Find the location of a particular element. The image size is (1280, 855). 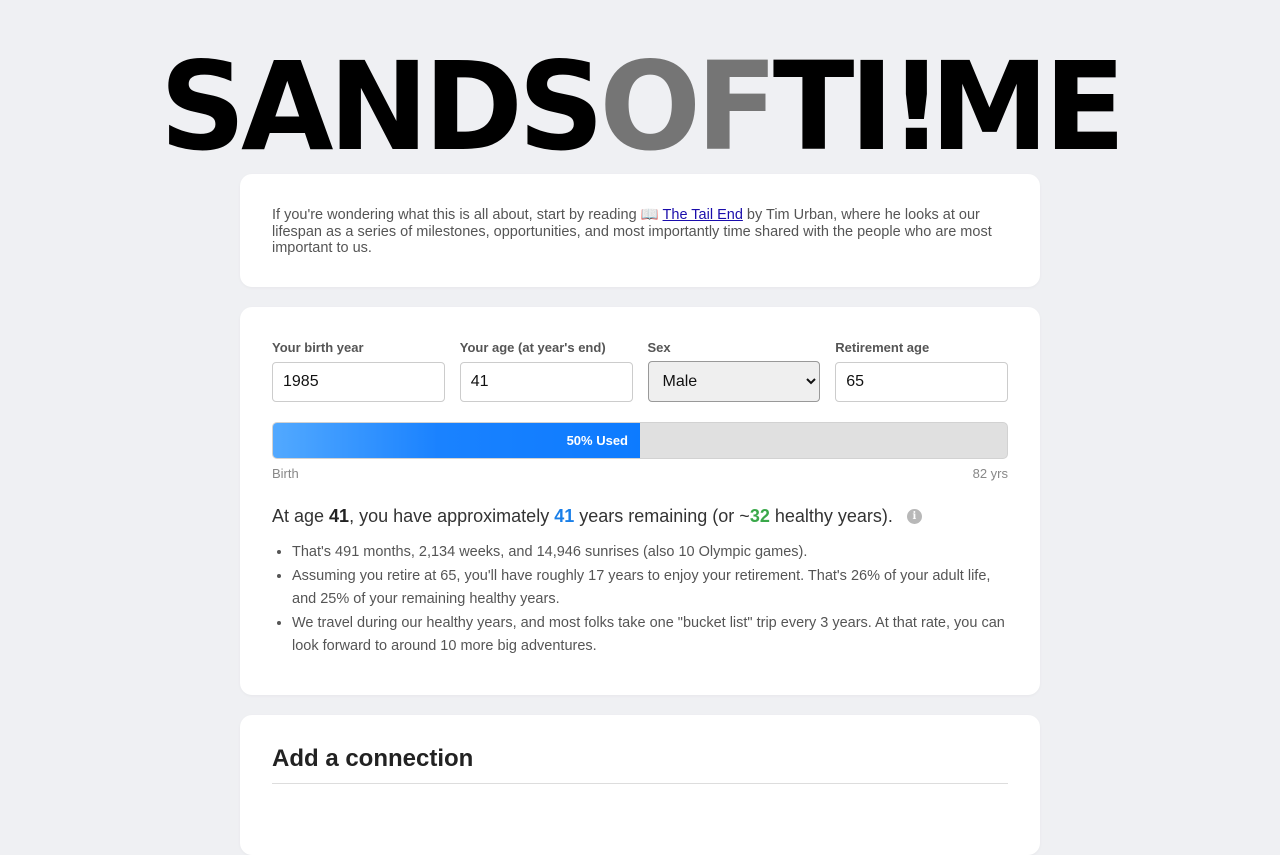

age-field: Your age (at year's end) is located at coordinates (546, 371).